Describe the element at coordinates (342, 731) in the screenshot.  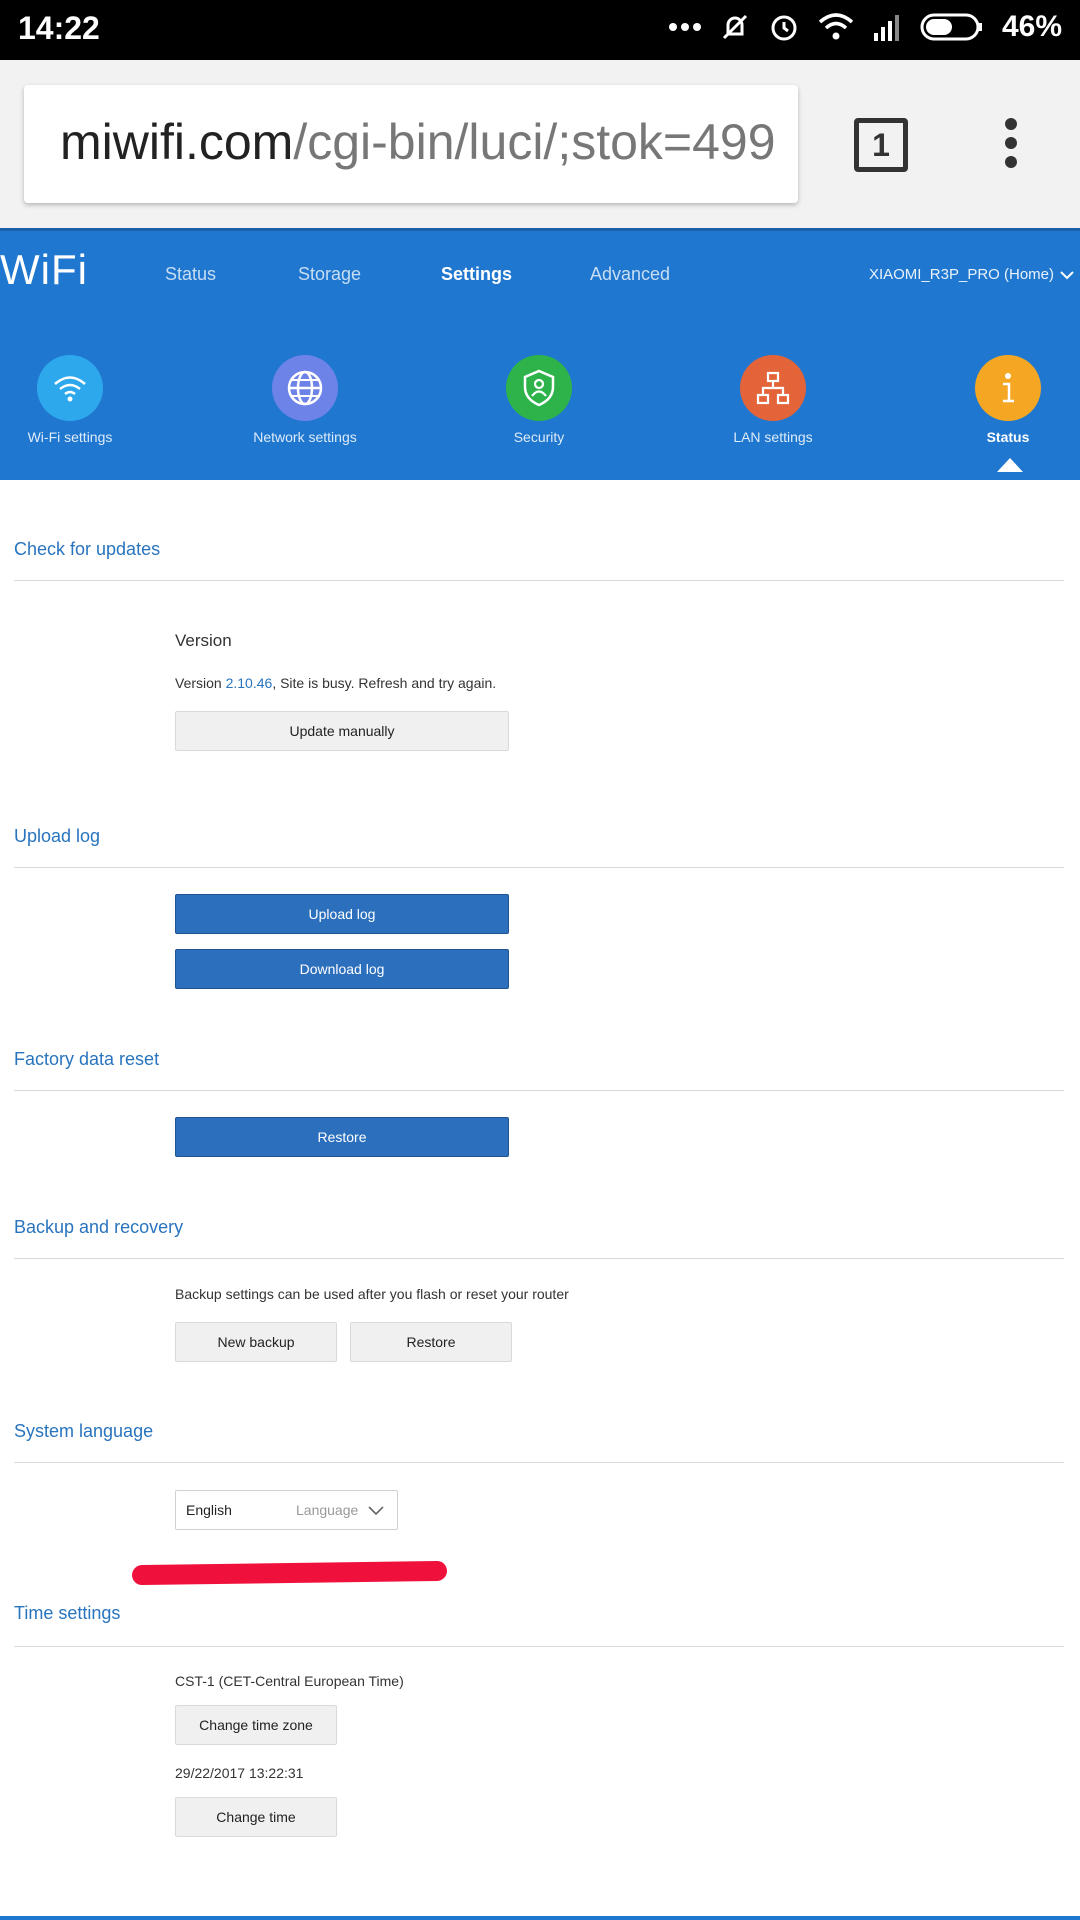
I see `update-manually-button: Update manually` at that location.